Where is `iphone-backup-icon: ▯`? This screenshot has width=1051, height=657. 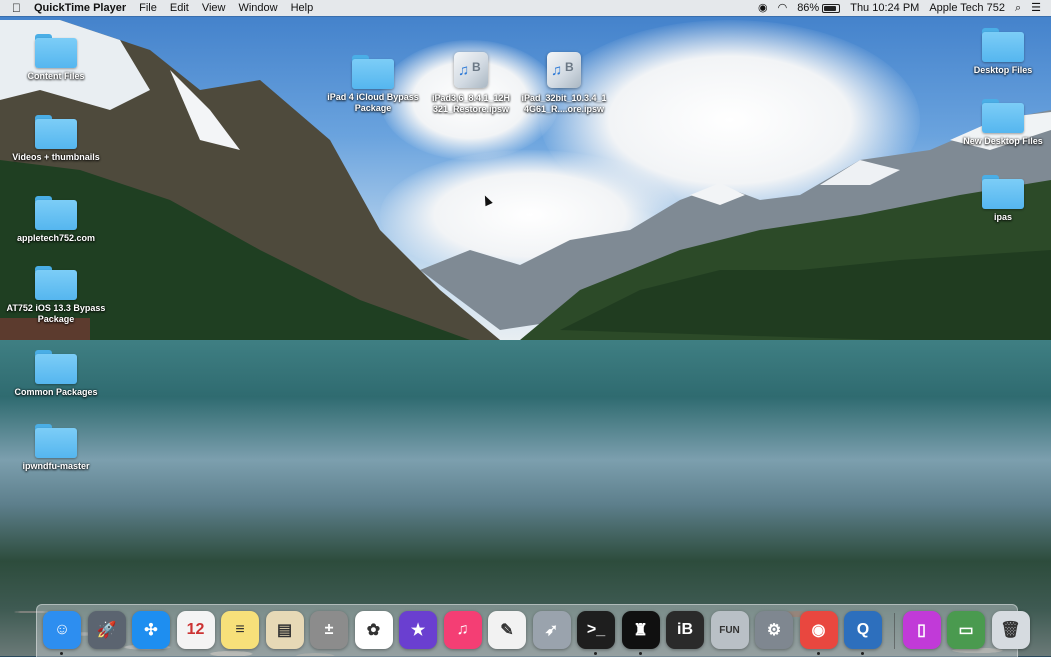
iphone-backup-icon: ▯ is located at coordinates (921, 630).